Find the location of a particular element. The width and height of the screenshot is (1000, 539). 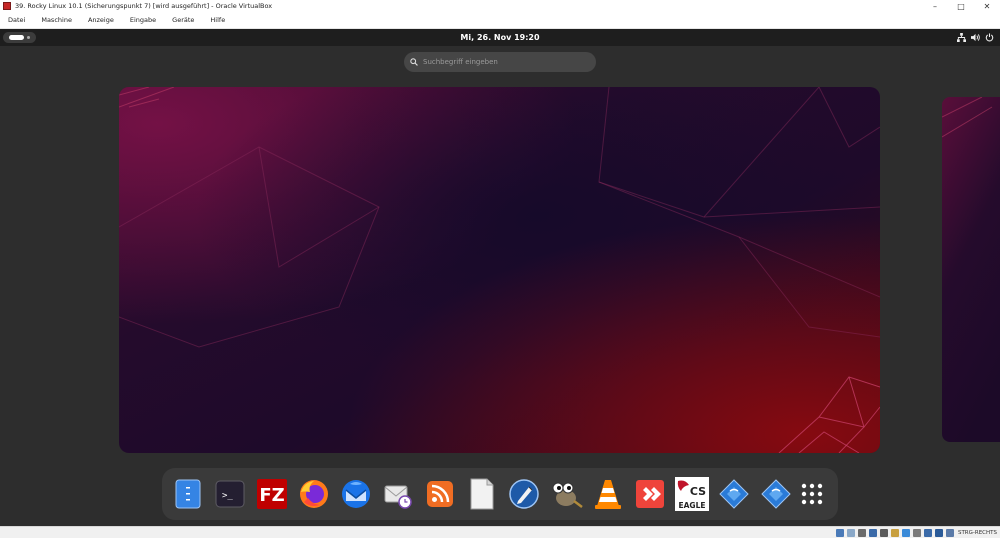

network-icon is located at coordinates (961, 37).